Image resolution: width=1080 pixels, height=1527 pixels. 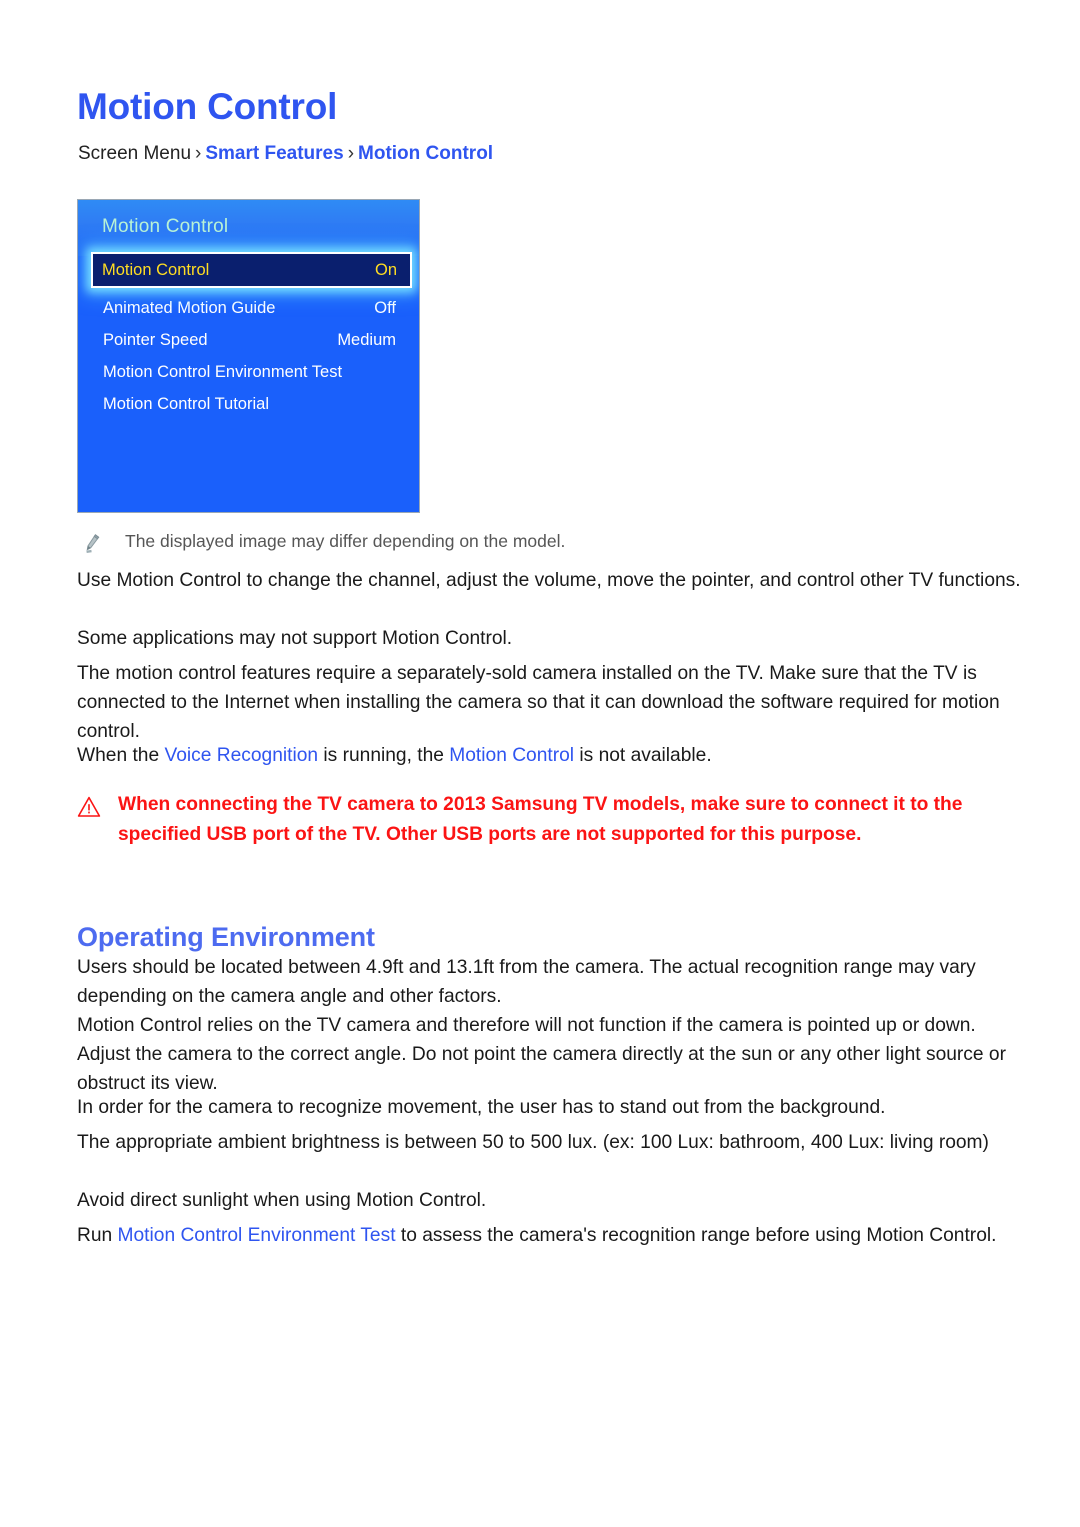 I want to click on tv-menu-item-value: Medium, so click(x=366, y=339).